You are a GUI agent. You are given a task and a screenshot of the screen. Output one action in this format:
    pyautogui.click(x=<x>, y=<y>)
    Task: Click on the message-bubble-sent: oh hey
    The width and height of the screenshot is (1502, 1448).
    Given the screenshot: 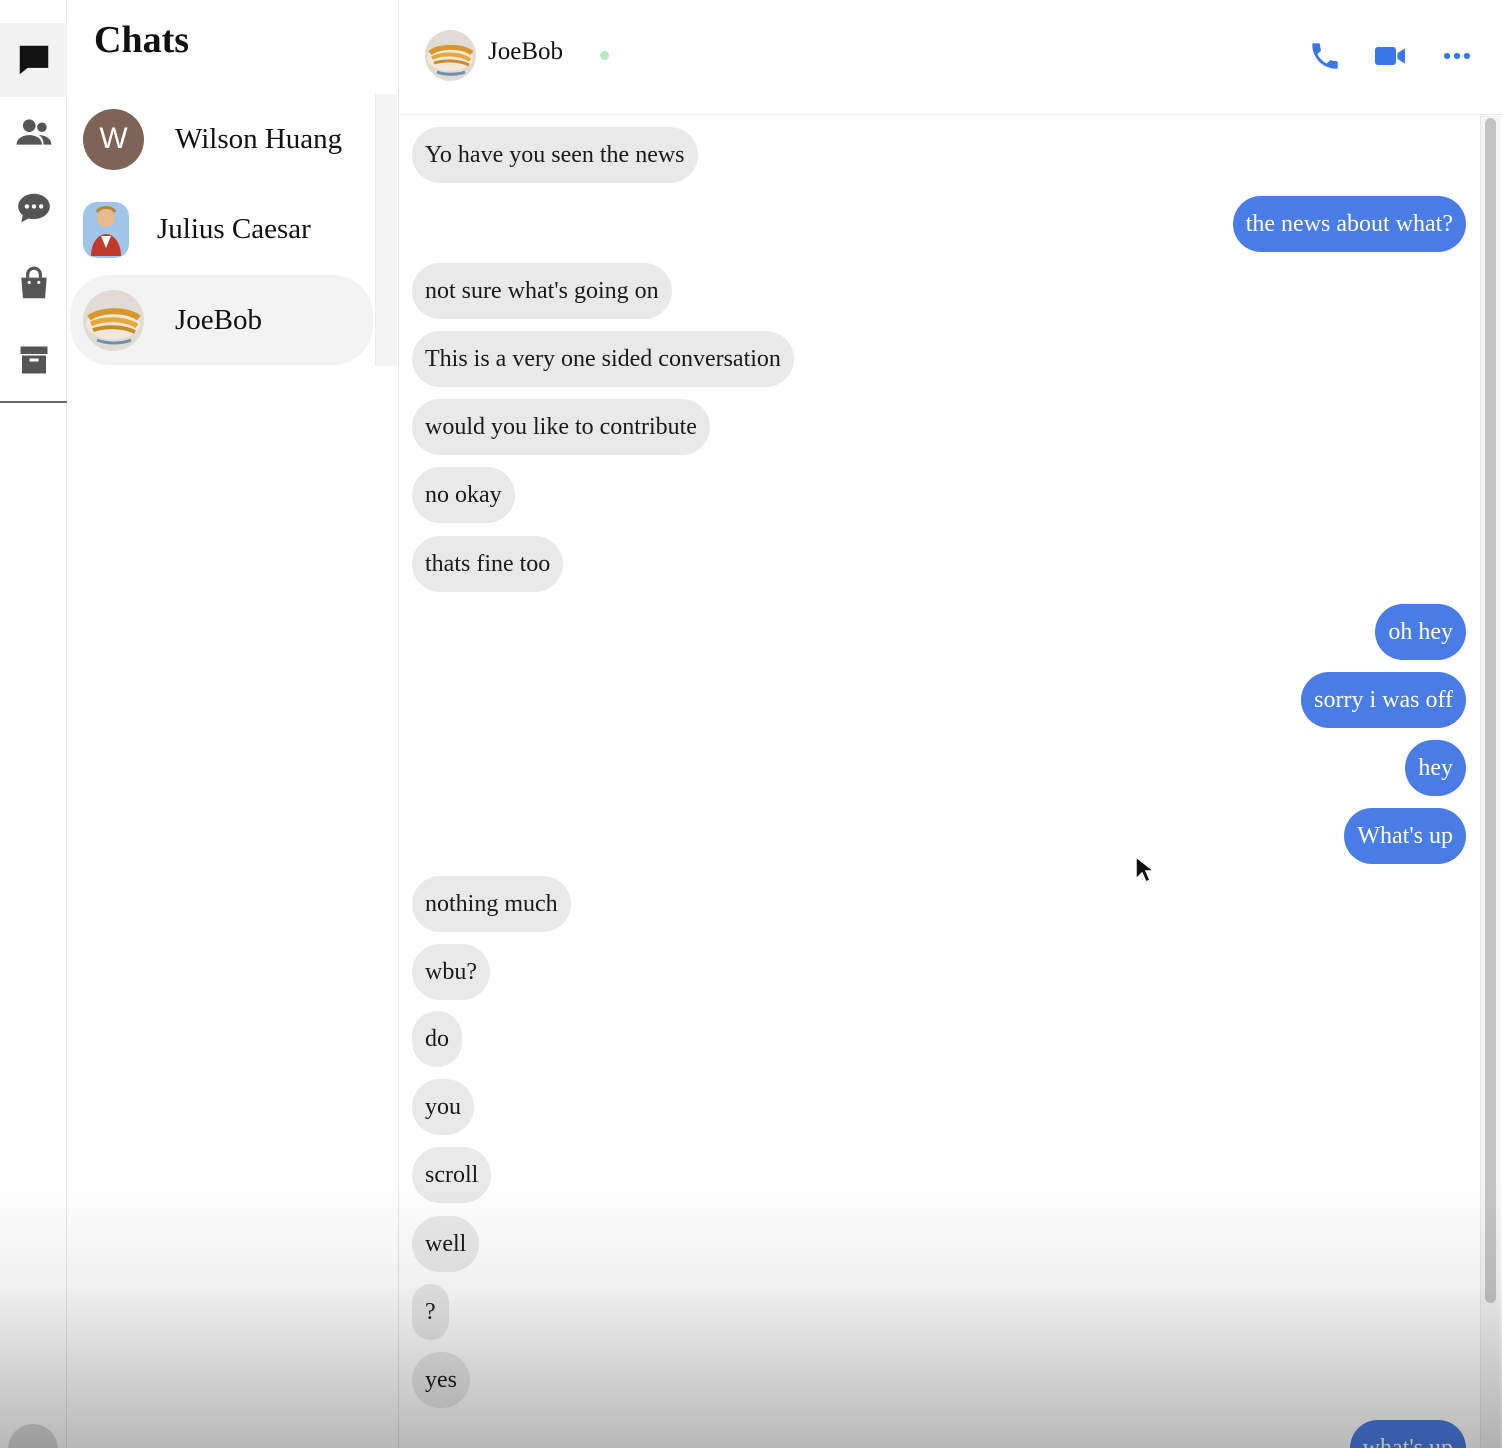 What is the action you would take?
    pyautogui.click(x=1420, y=632)
    